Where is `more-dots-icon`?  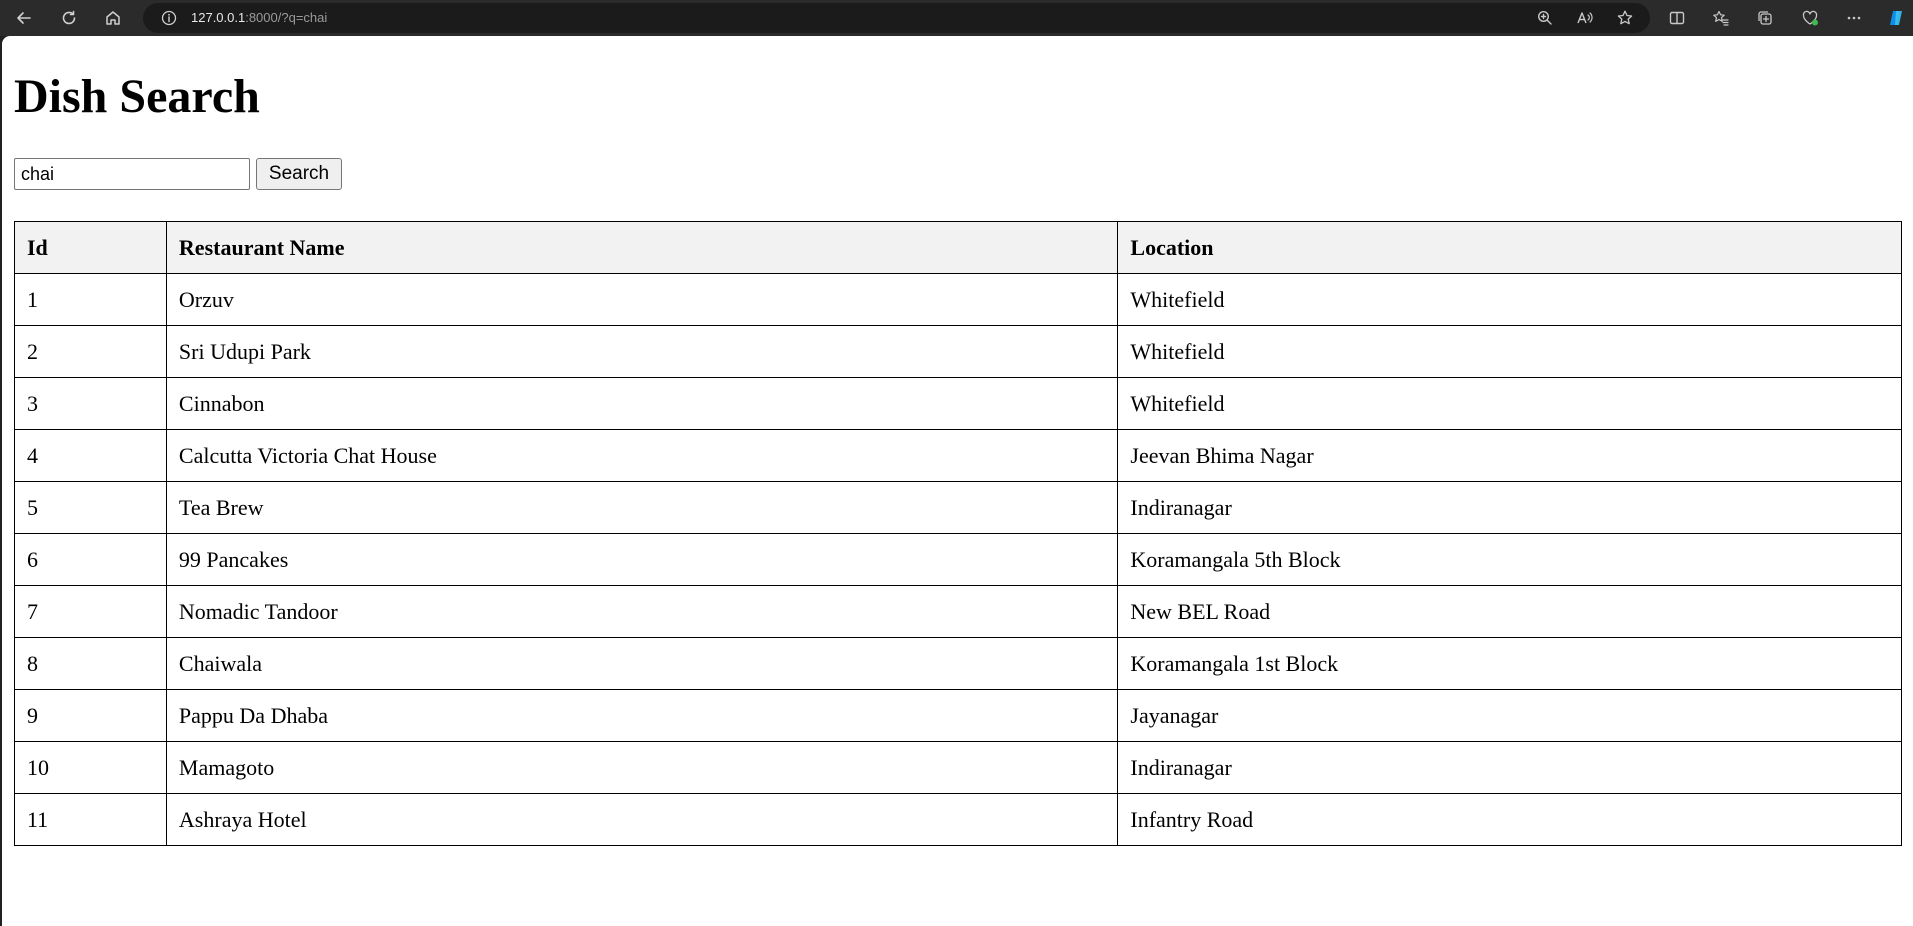 more-dots-icon is located at coordinates (1854, 18).